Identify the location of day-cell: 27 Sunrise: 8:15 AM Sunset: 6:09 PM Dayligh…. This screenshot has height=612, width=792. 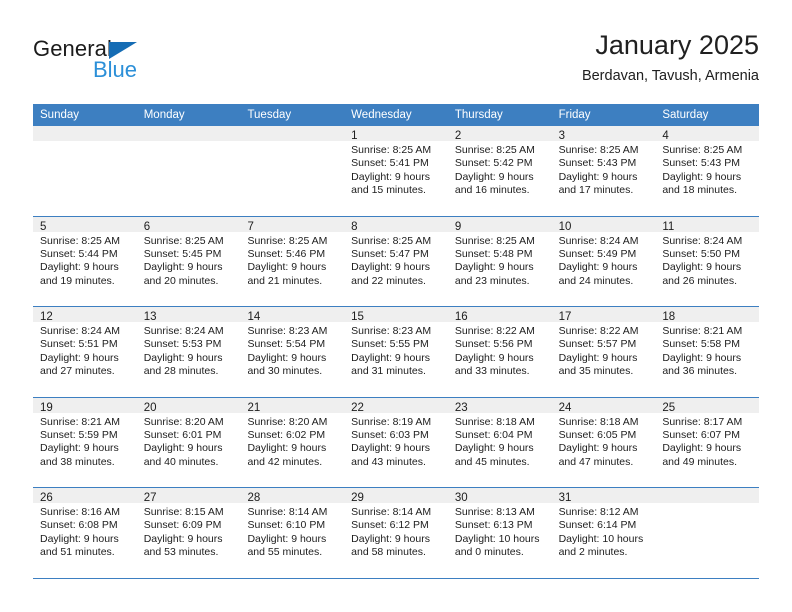
(188, 533).